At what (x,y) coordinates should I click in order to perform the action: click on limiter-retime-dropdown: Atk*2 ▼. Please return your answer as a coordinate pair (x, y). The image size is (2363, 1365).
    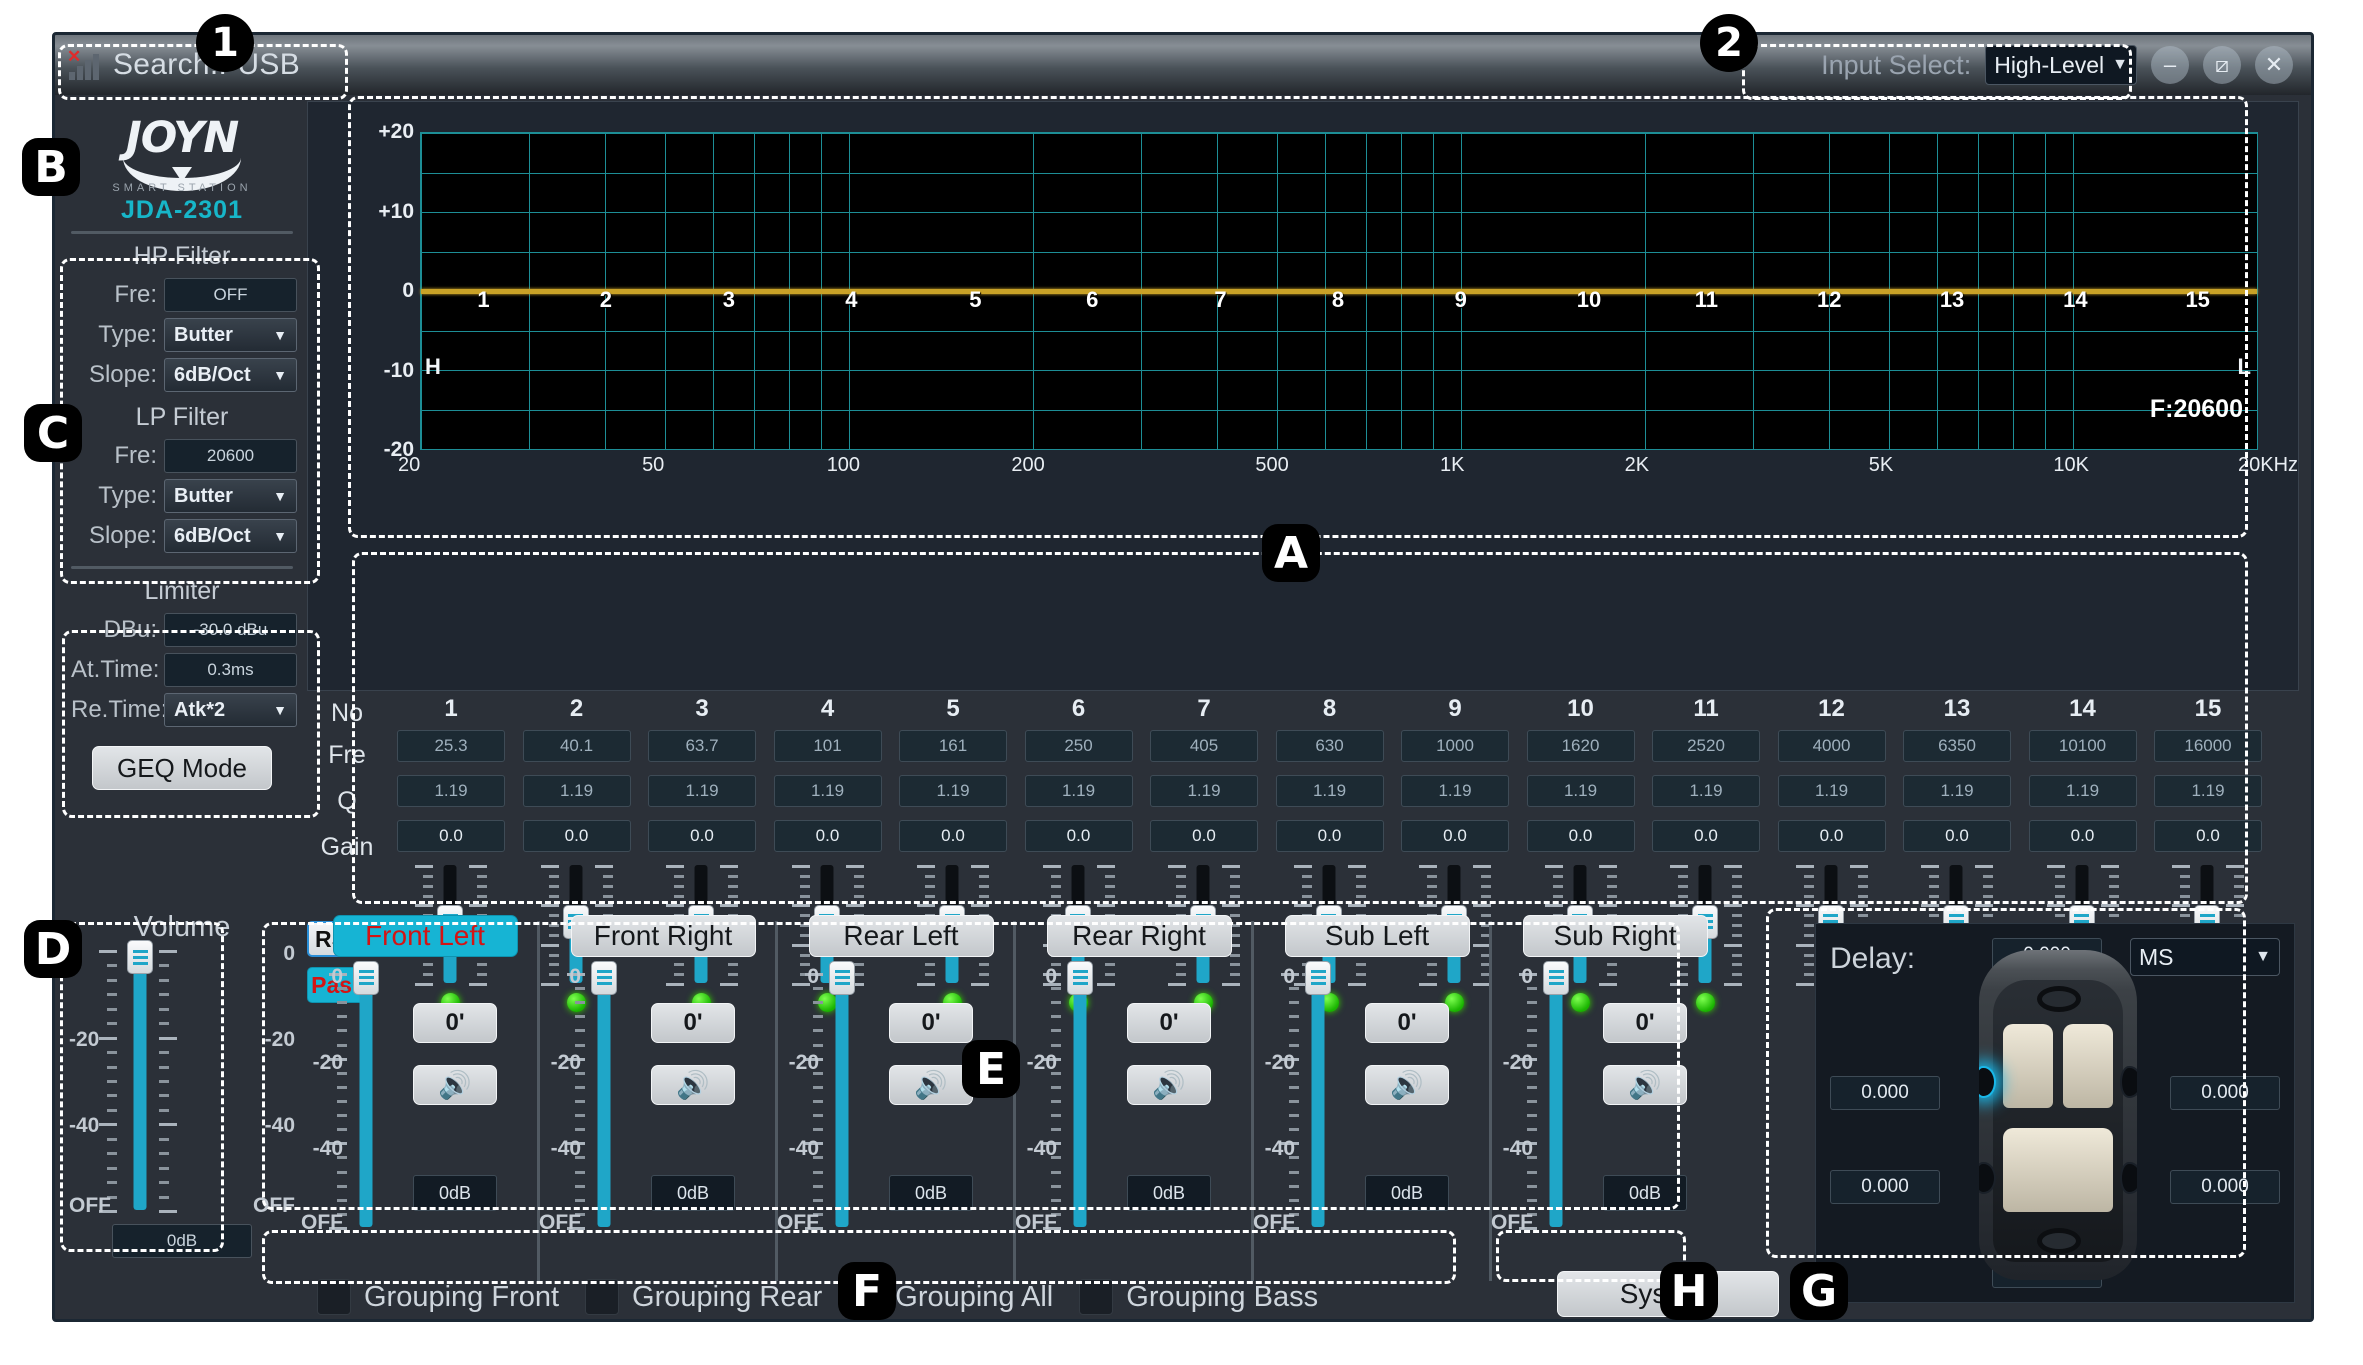
    Looking at the image, I should click on (230, 710).